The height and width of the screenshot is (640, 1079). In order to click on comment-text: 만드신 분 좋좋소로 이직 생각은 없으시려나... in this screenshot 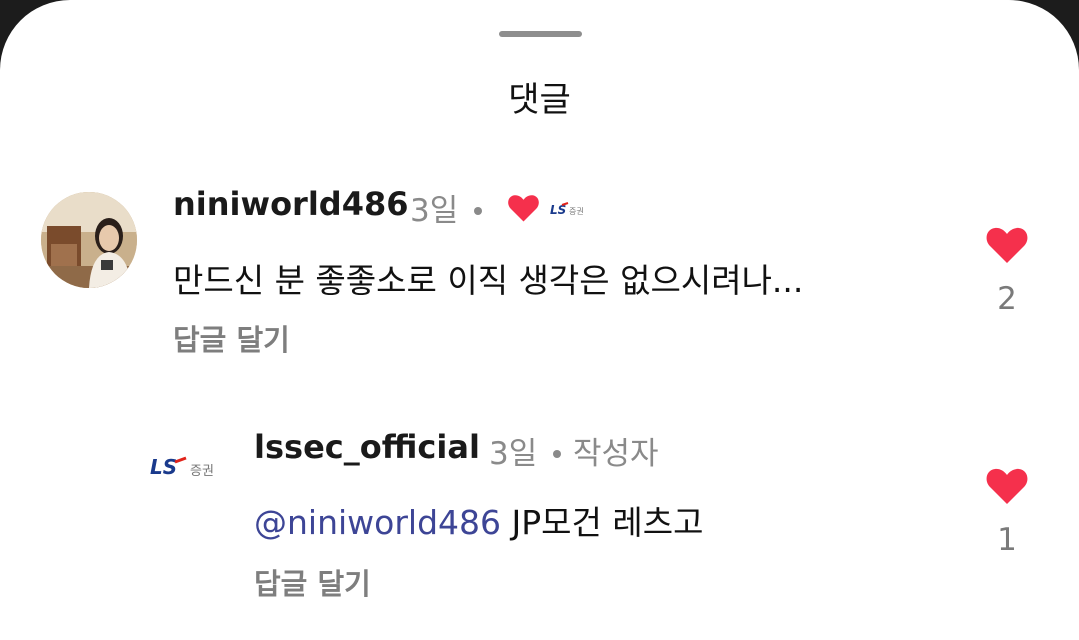, I will do `click(488, 280)`.